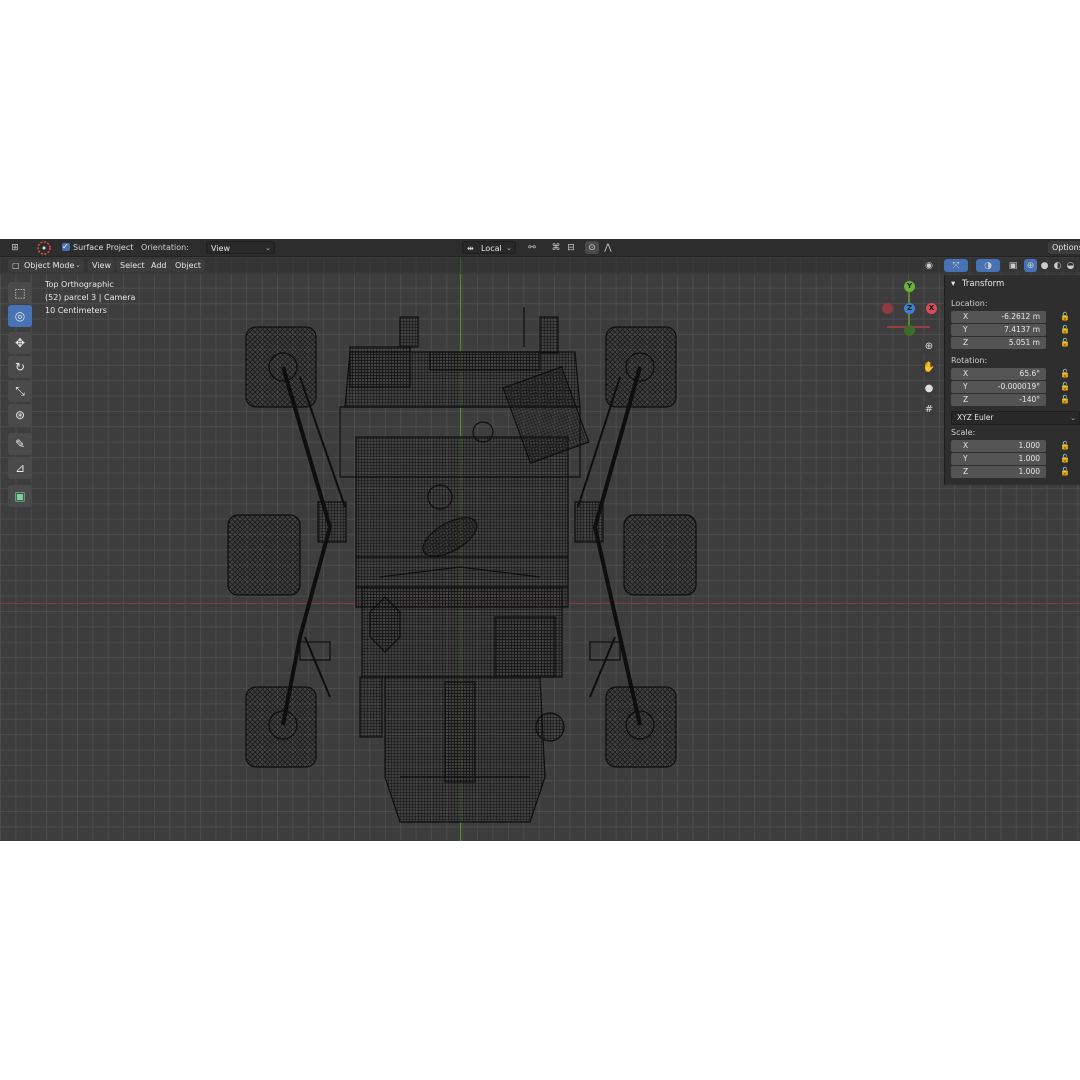  Describe the element at coordinates (1030, 265) in the screenshot. I see `wireframe-shading-icon: ⊕` at that location.